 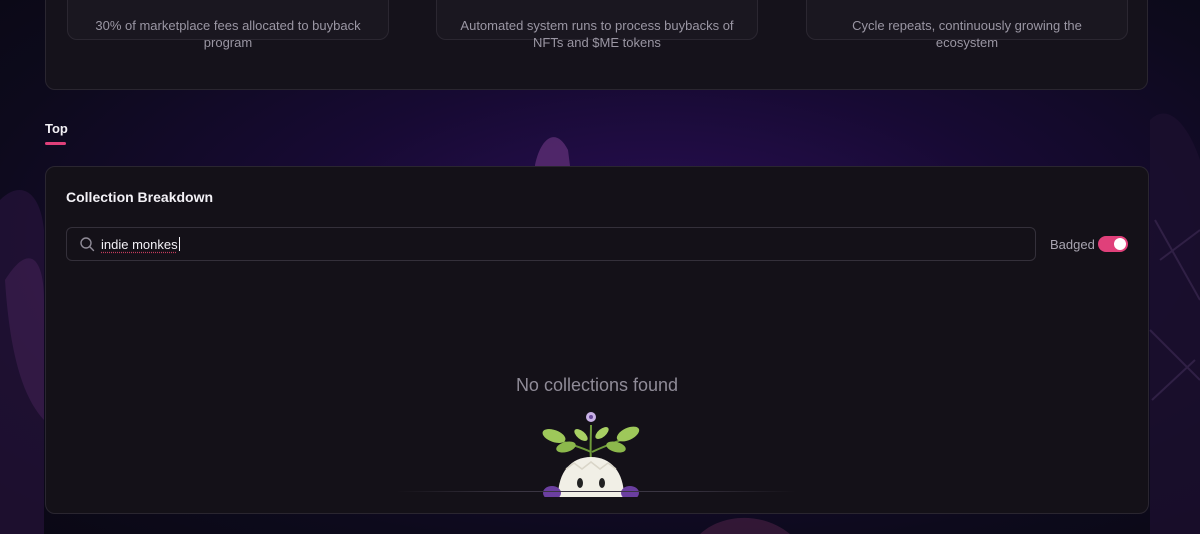 What do you see at coordinates (55, 143) in the screenshot?
I see `tab-active-indicator` at bounding box center [55, 143].